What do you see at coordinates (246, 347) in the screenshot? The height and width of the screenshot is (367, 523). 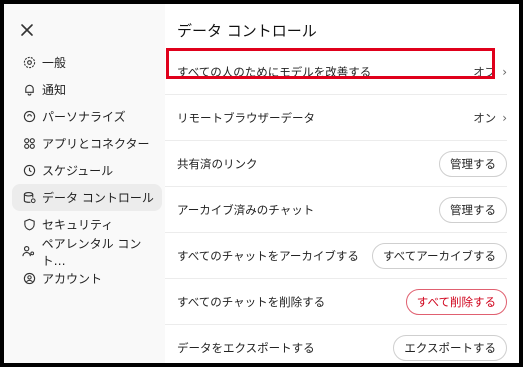 I see `setting-label: データをエクスポートする` at bounding box center [246, 347].